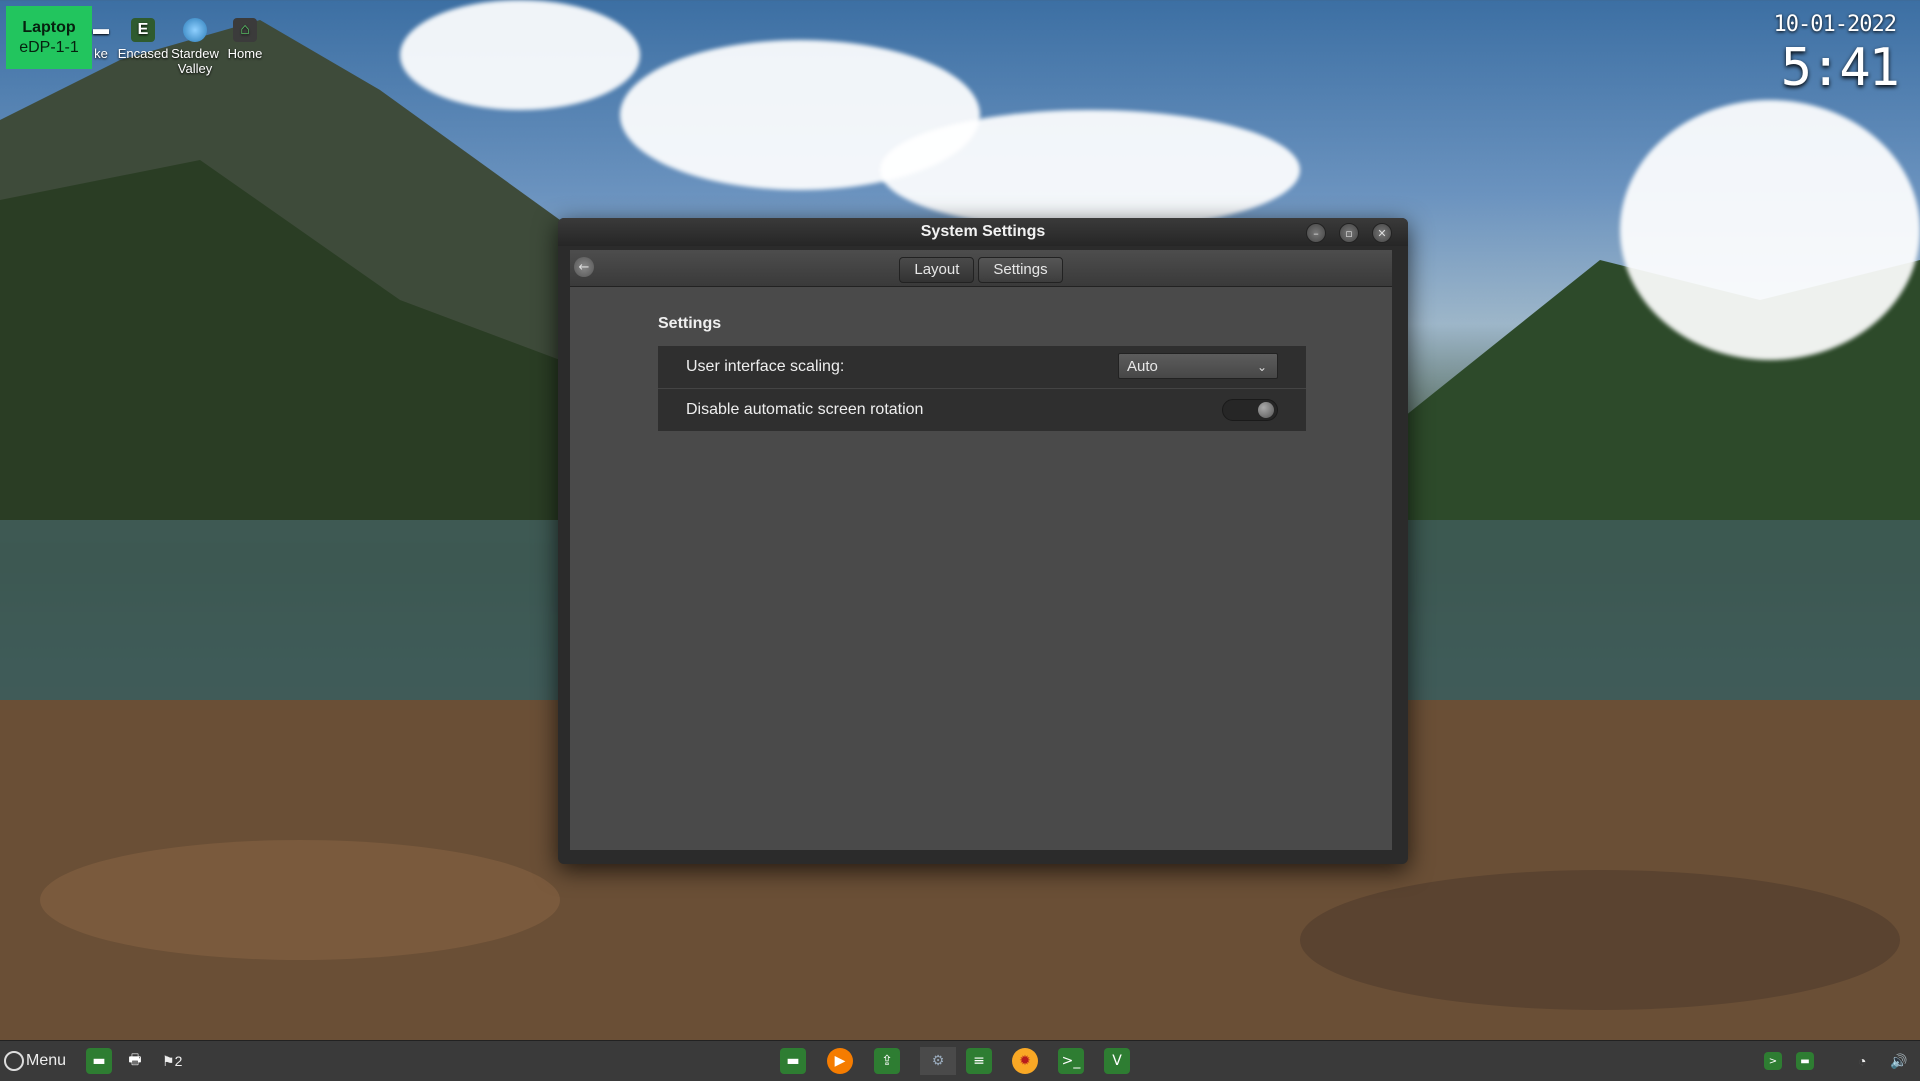 The image size is (1920, 1081). Describe the element at coordinates (1261, 367) in the screenshot. I see `chevron-down-icon: ⌄` at that location.